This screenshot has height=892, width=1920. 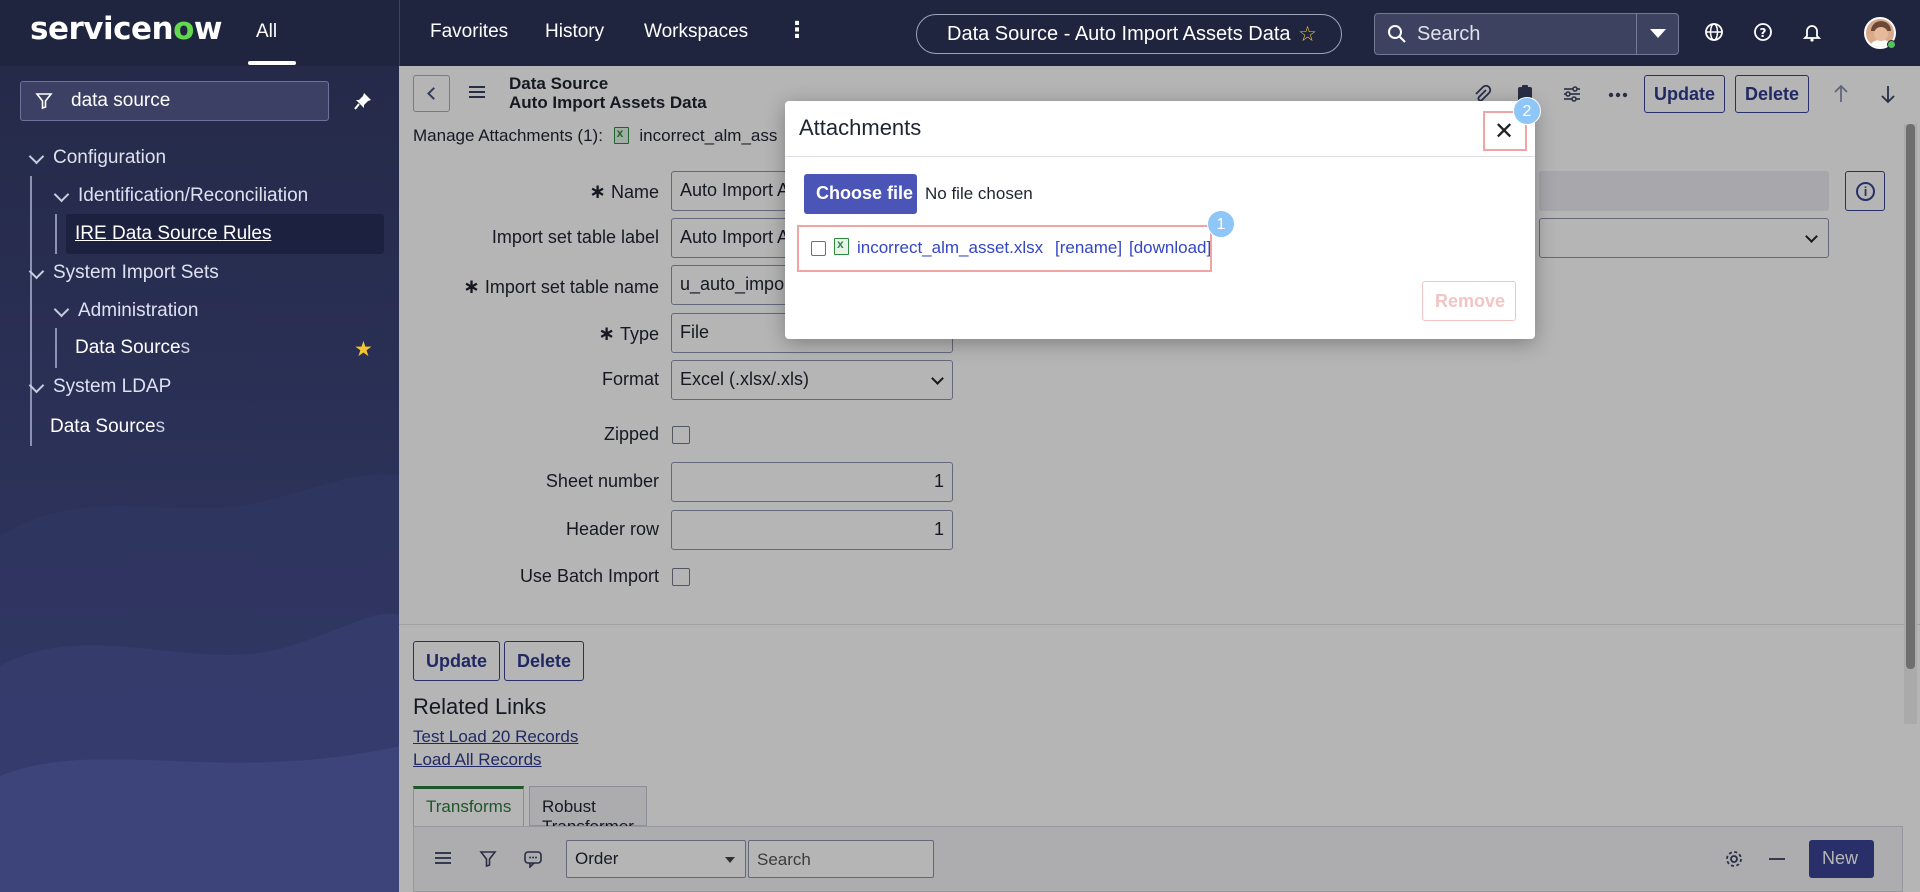 I want to click on annotation-badge-2: 2, so click(x=1527, y=111).